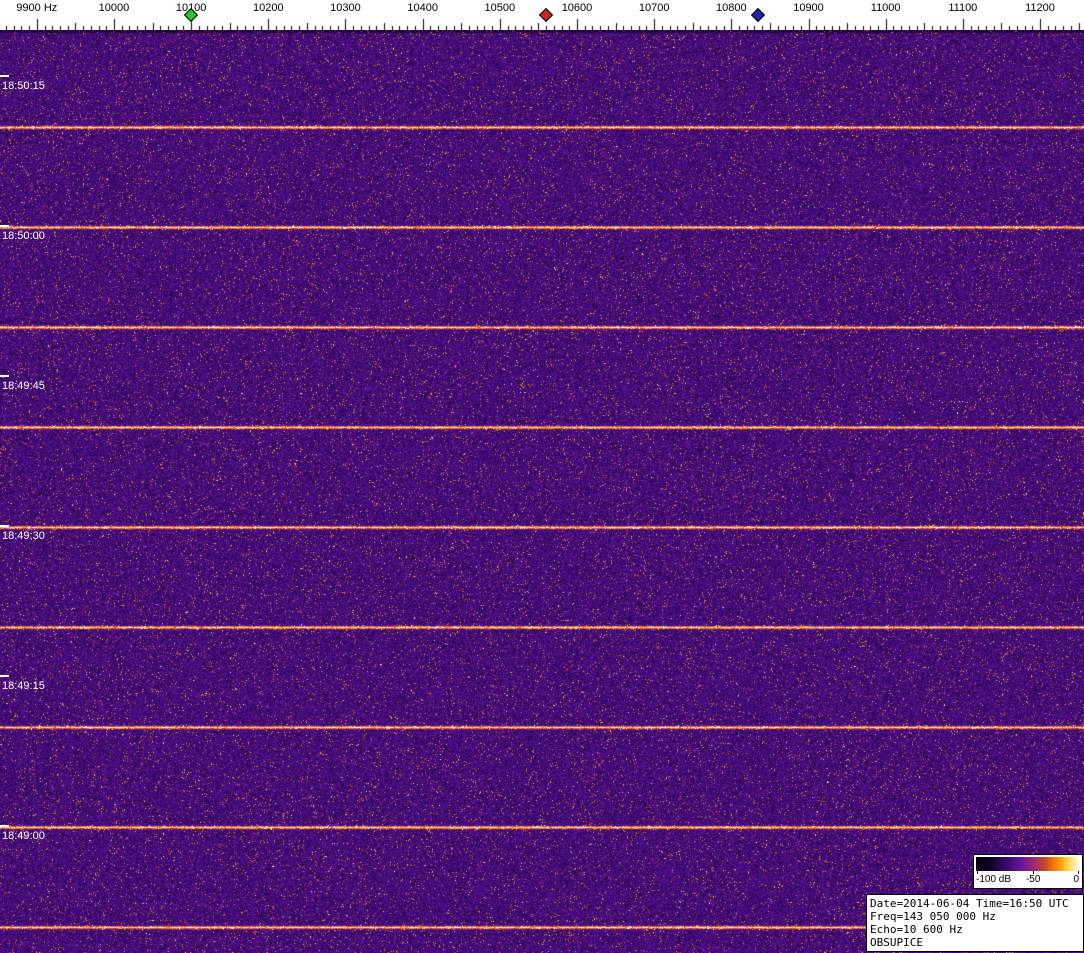 The width and height of the screenshot is (1084, 953). I want to click on freq-tick-label: 10700, so click(654, 8).